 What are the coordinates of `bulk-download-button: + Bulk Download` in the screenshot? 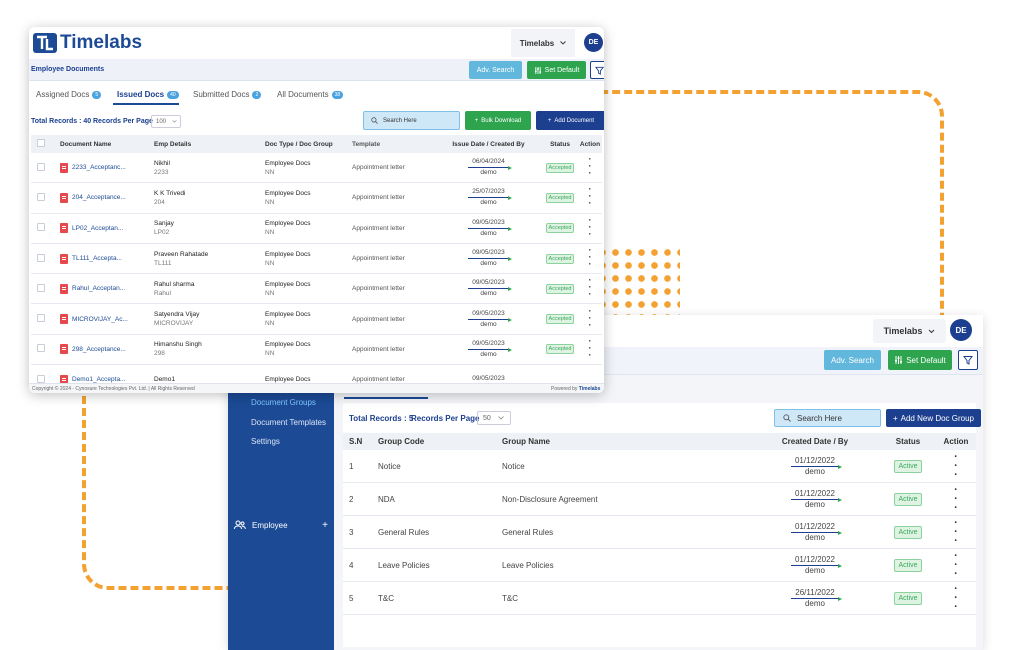 It's located at (498, 120).